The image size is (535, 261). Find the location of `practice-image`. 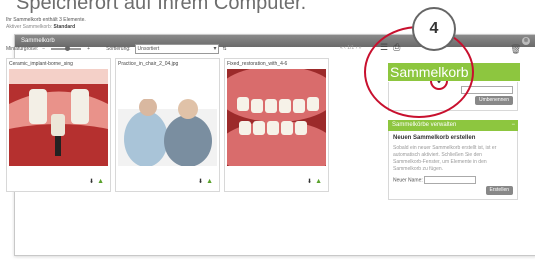

practice-image is located at coordinates (167, 117).